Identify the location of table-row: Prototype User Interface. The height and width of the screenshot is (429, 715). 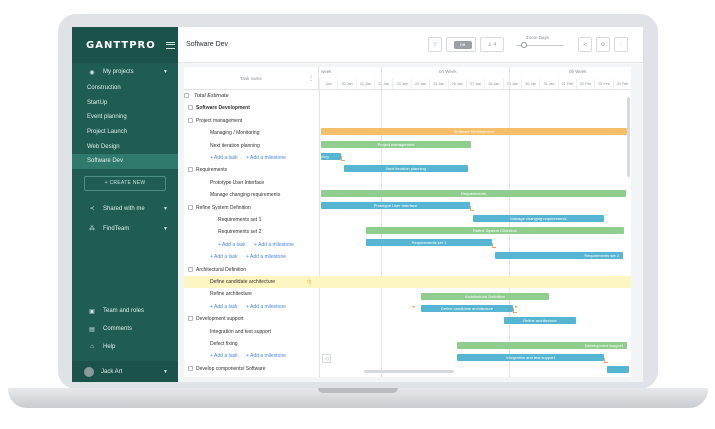
(407, 183).